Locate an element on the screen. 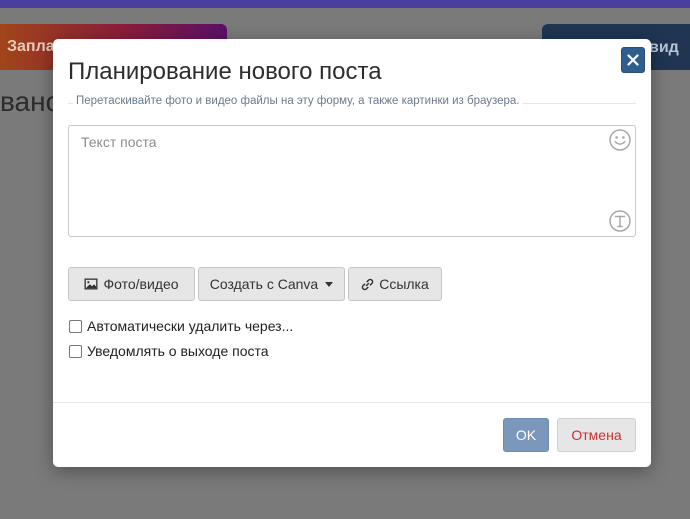  create-with-canva-button: Создать с Canva is located at coordinates (271, 284).